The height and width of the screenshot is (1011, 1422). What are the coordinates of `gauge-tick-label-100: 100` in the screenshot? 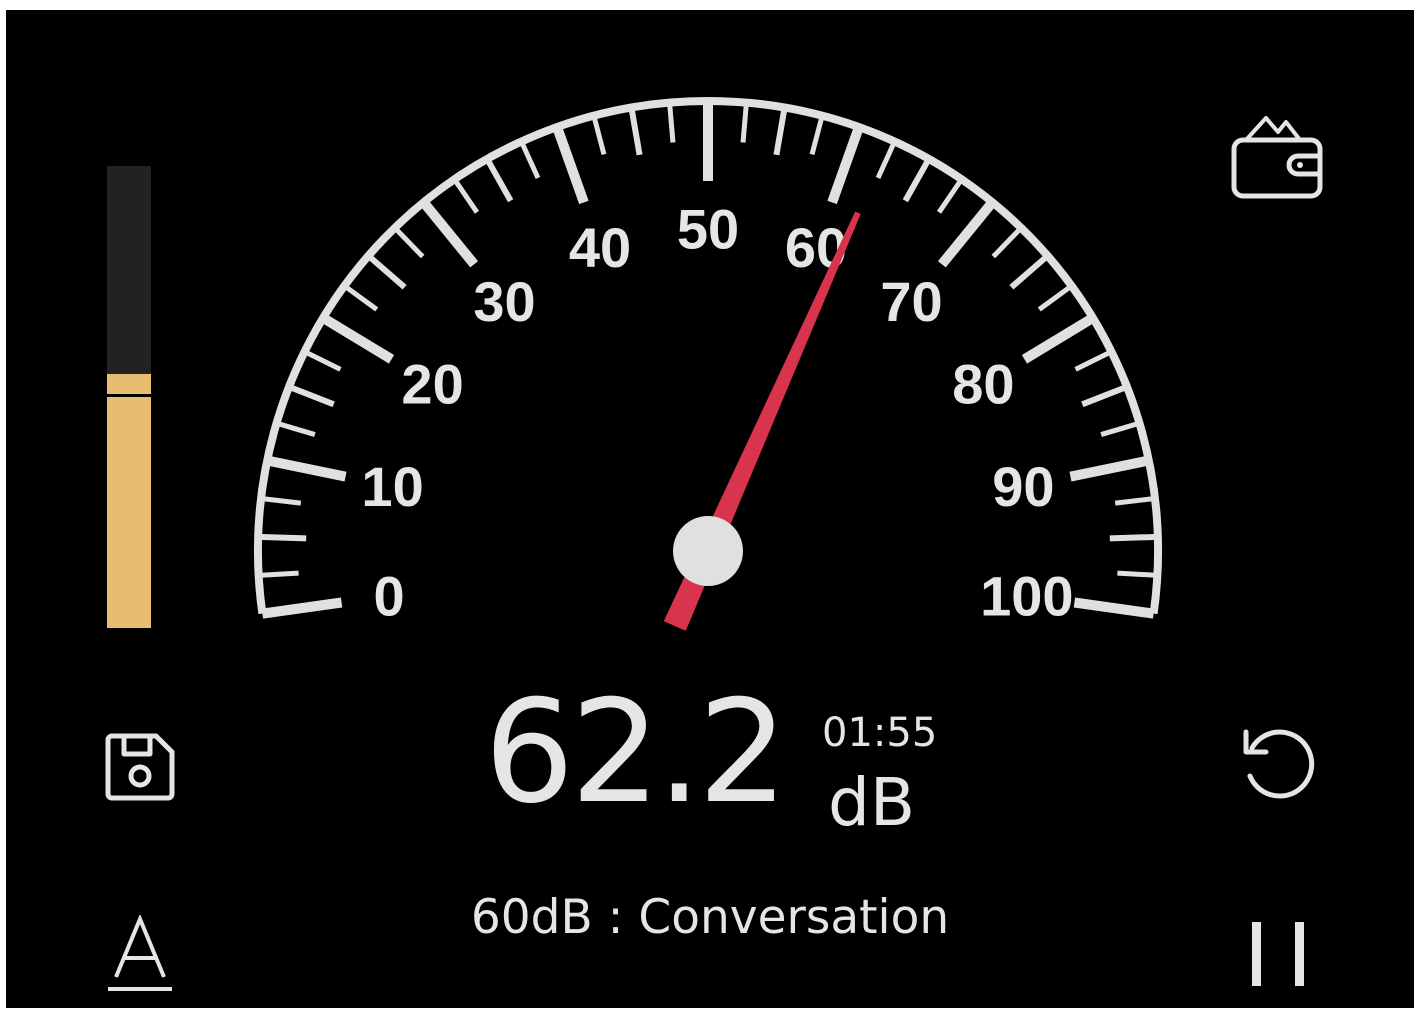 It's located at (1026, 595).